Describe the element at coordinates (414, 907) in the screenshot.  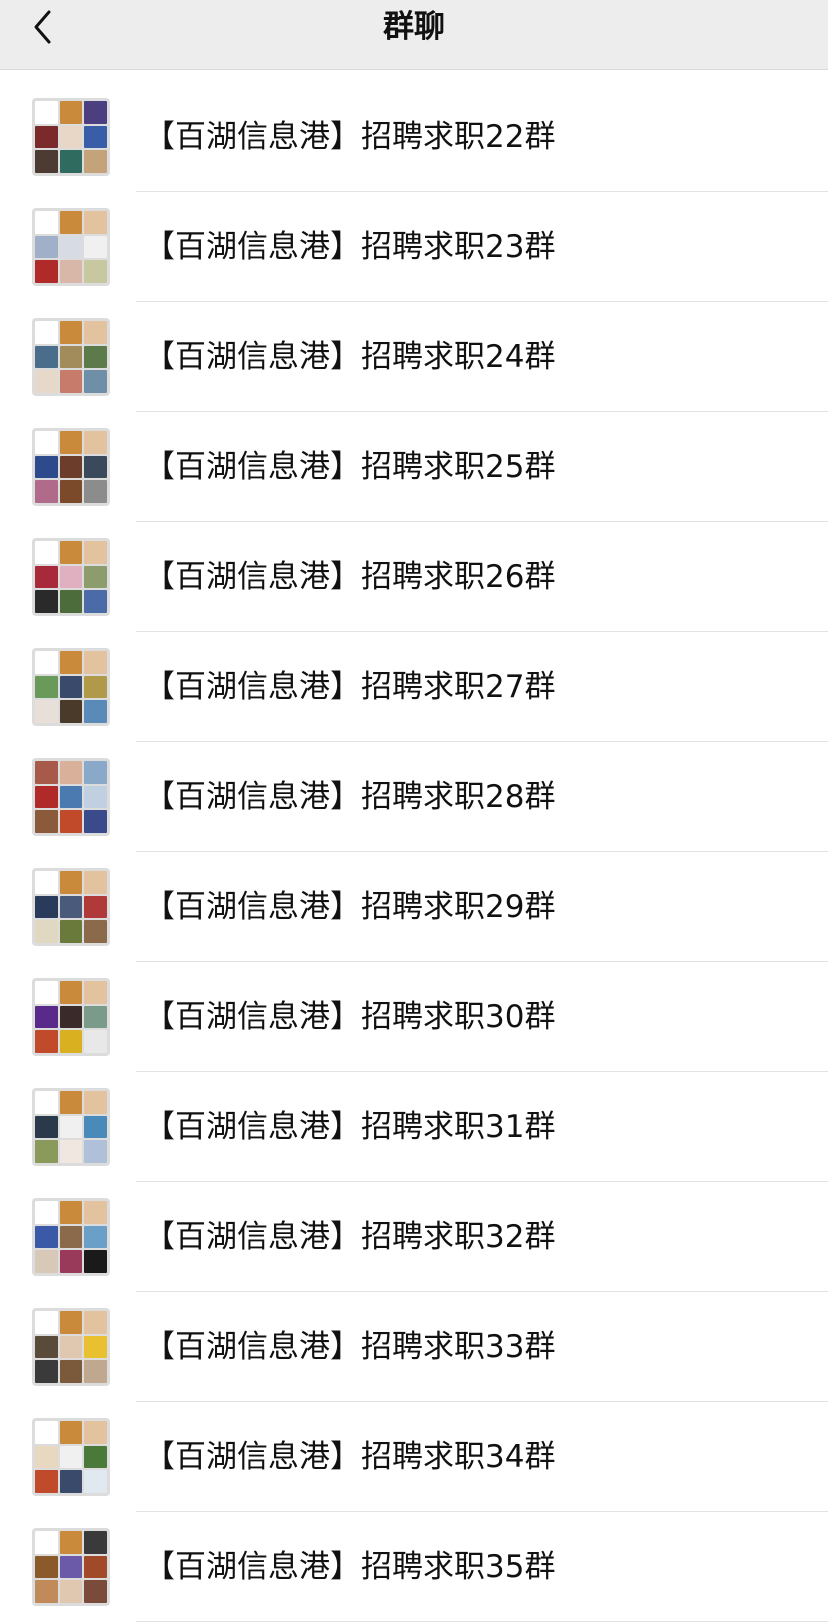
I see `group-chat-item: 【百湖信息港】招聘求职29群` at that location.